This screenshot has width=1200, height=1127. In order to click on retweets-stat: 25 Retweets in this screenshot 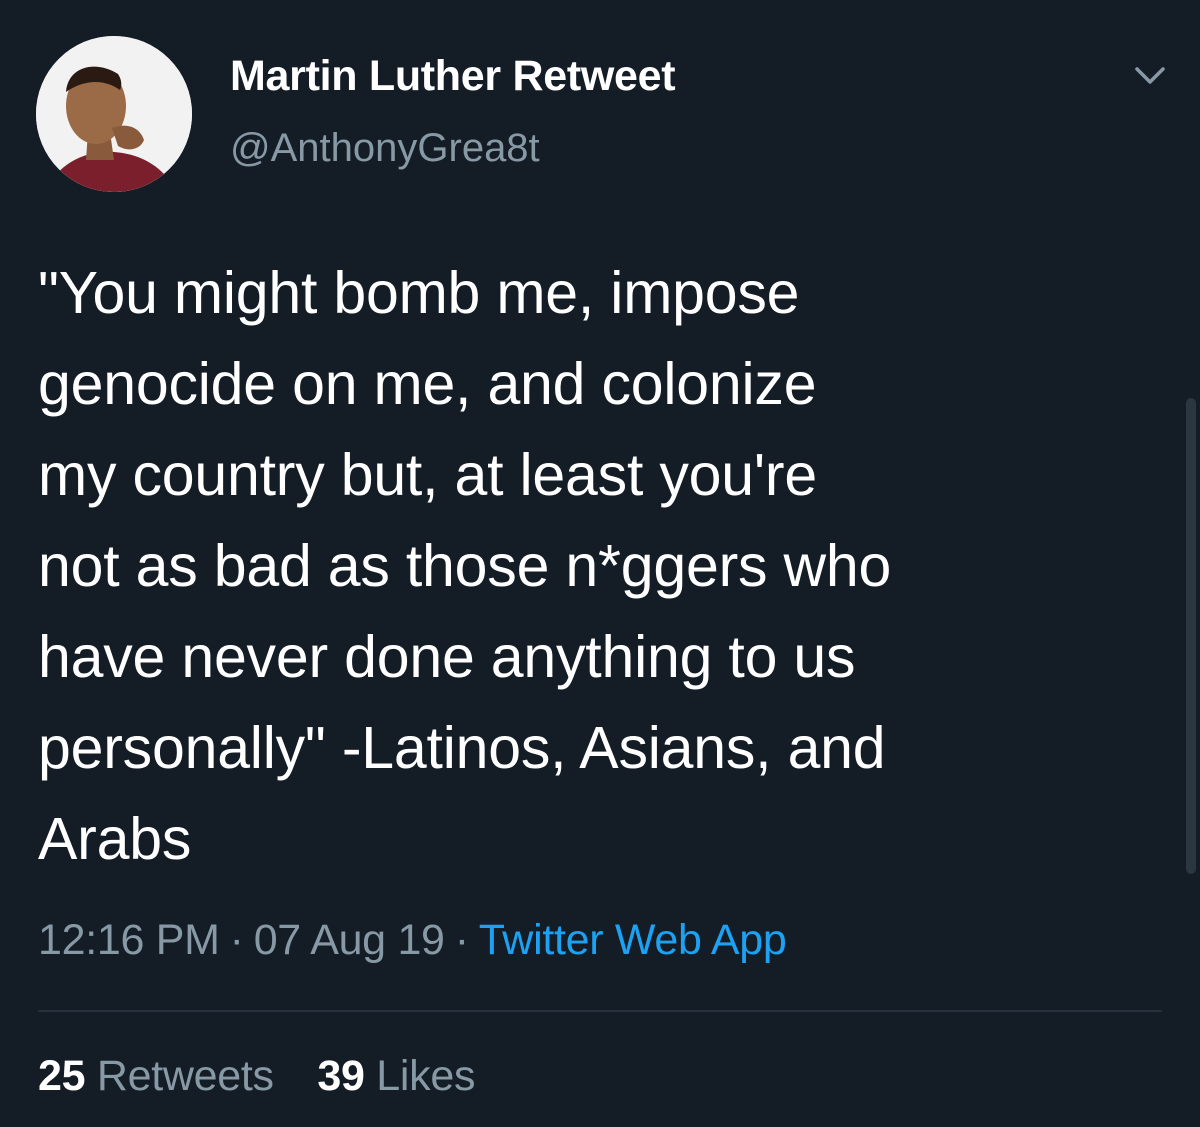, I will do `click(156, 1076)`.